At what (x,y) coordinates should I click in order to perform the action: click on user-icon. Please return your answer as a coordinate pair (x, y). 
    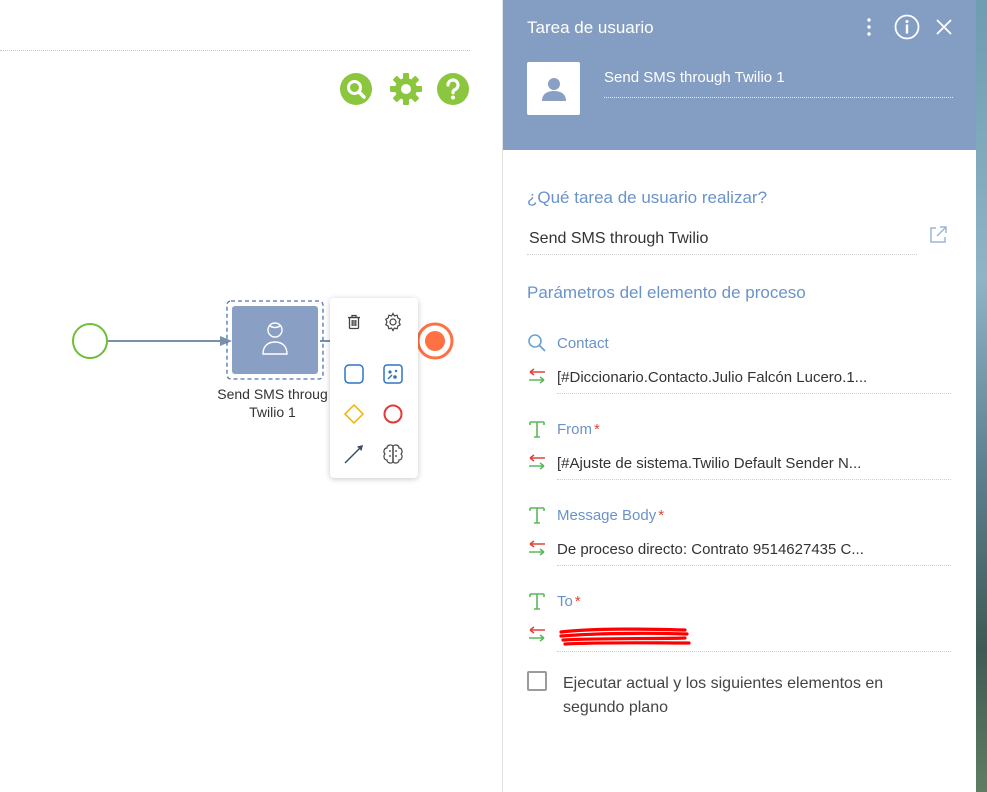
    Looking at the image, I should click on (553, 89).